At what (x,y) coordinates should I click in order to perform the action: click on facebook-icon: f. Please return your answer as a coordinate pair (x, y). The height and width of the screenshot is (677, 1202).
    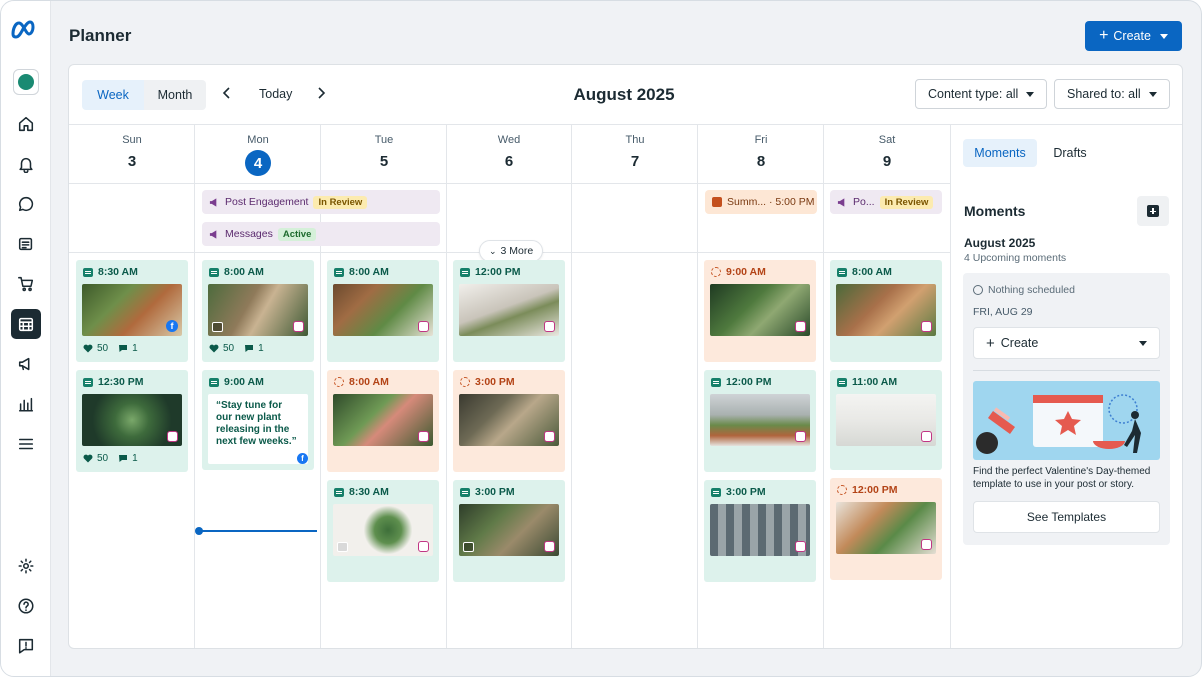
    Looking at the image, I should click on (302, 458).